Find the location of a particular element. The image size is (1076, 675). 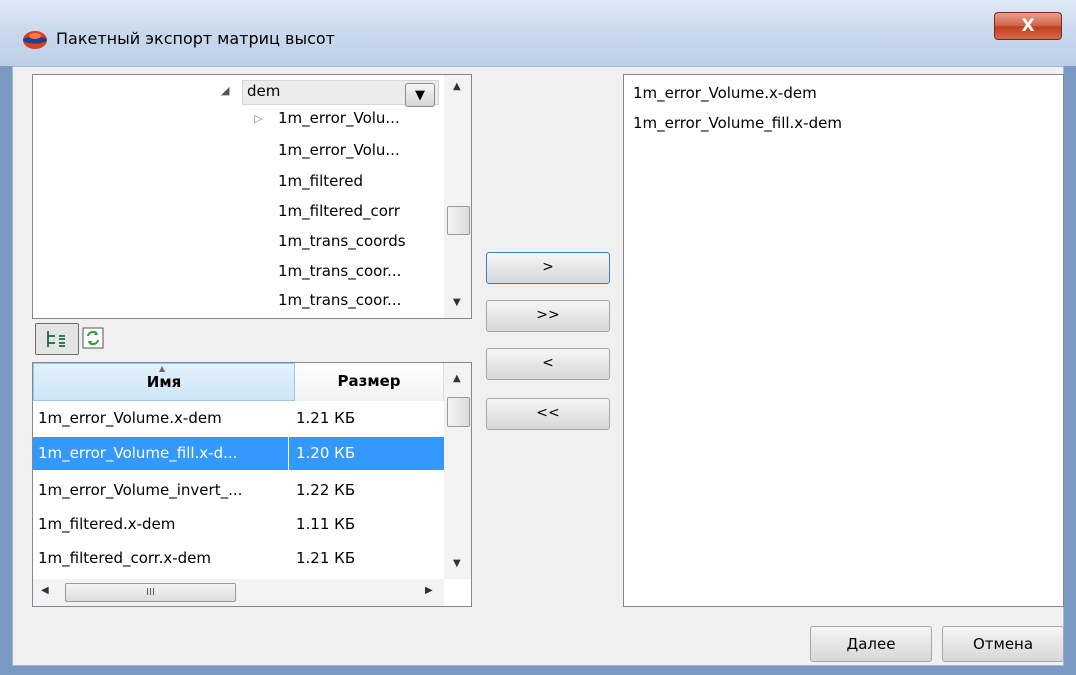

column-header-size: Размер is located at coordinates (369, 382).